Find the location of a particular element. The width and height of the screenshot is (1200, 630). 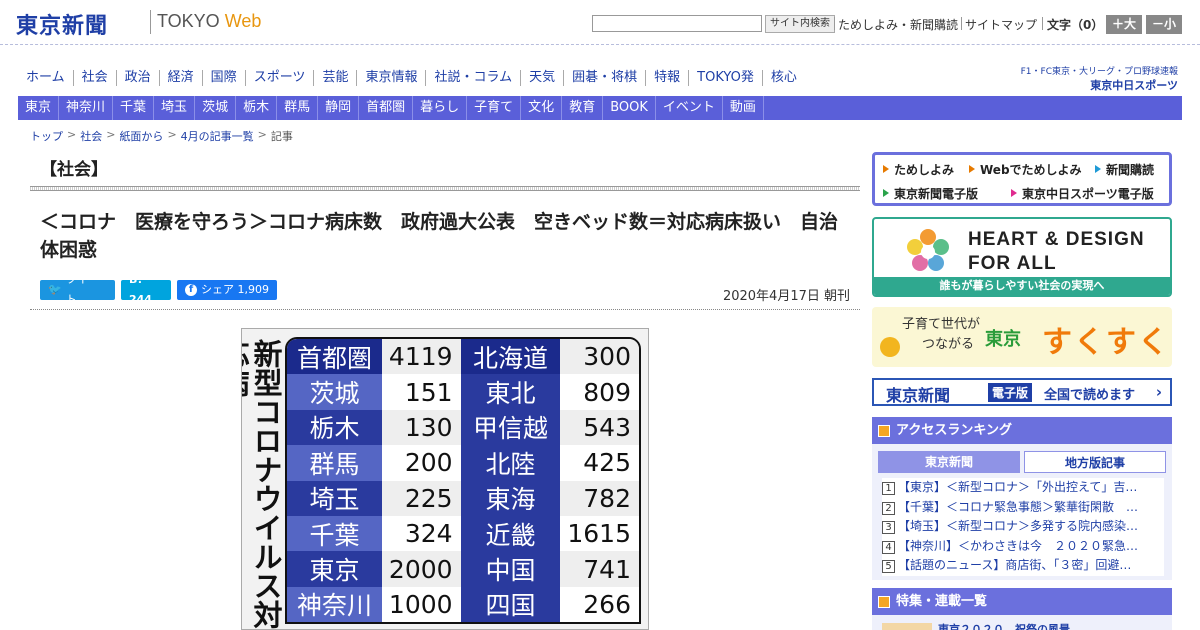

table-row: 東京 2000 中国 741 is located at coordinates (463, 569).